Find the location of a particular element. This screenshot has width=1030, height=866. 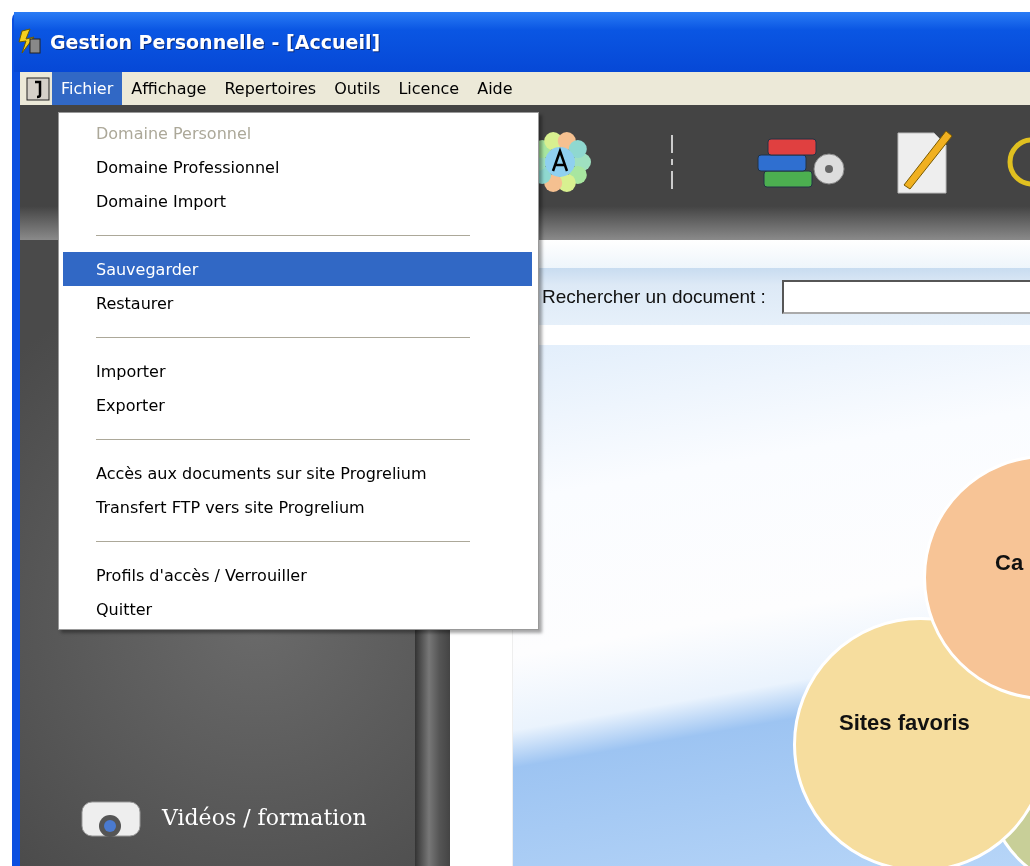

menu-option: Accès aux documents sur site Progrelium is located at coordinates (297, 473).